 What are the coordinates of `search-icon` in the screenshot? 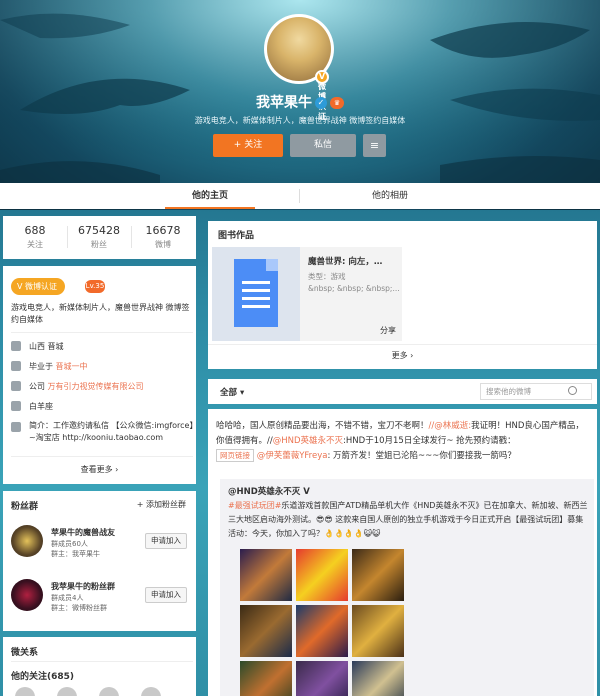 It's located at (572, 390).